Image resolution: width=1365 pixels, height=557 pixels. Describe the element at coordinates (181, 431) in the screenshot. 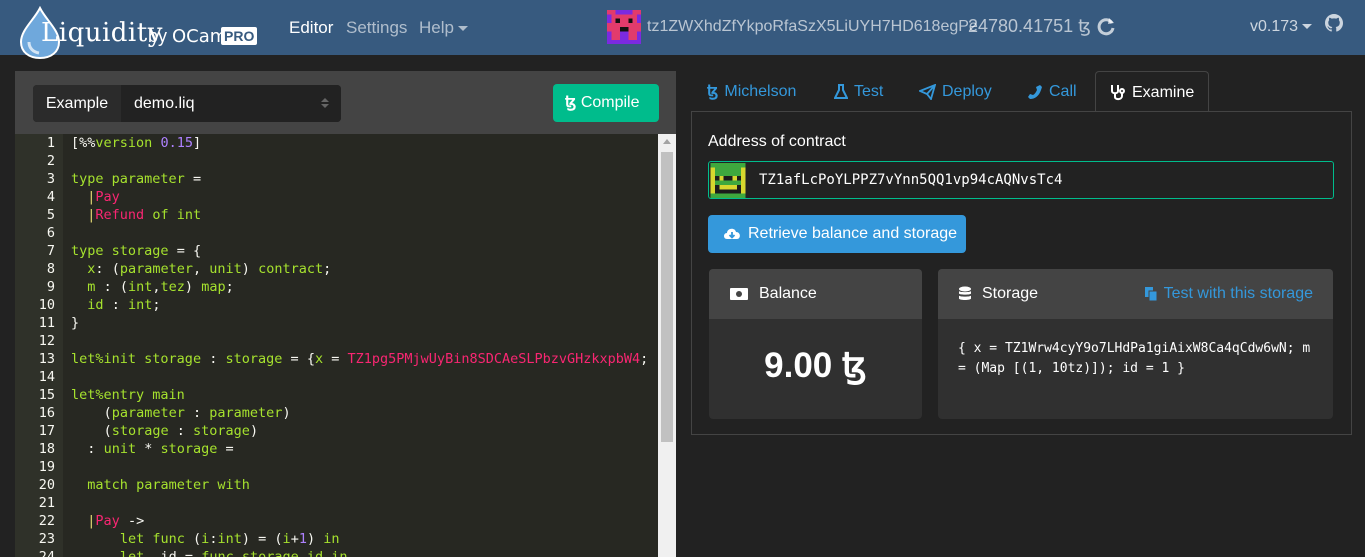

I see `code-text: (storage : storage)` at that location.